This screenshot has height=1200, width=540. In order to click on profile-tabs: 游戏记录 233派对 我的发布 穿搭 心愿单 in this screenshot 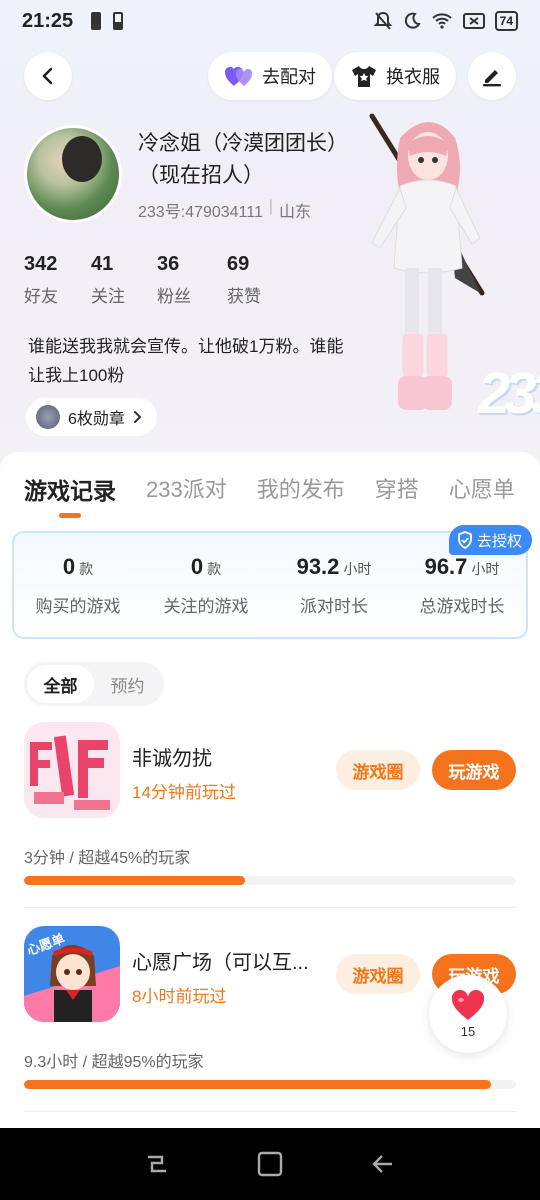, I will do `click(282, 489)`.